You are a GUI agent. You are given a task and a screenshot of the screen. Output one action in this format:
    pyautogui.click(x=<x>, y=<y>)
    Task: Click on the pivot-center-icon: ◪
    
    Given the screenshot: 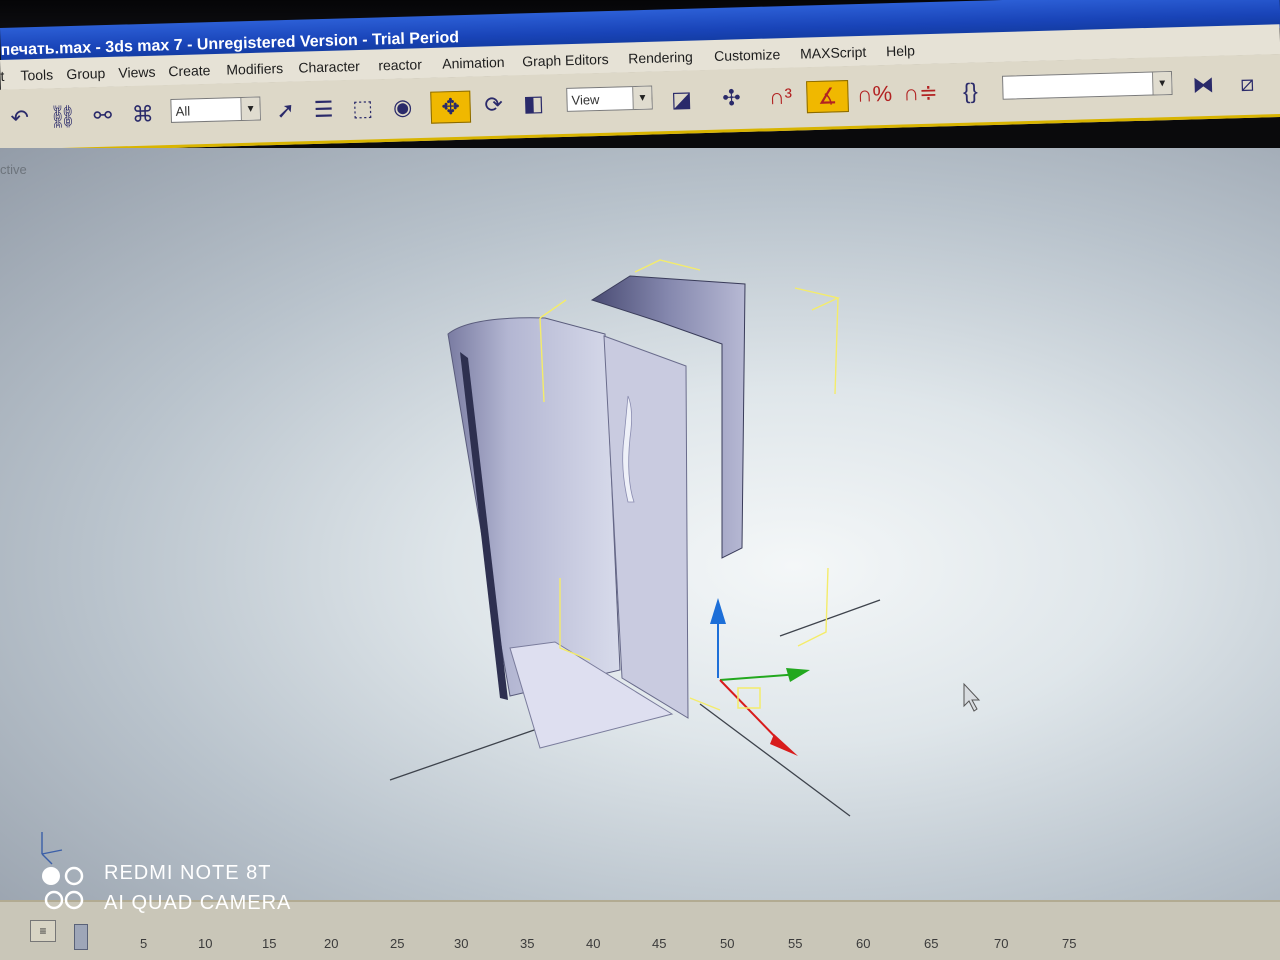 What is the action you would take?
    pyautogui.click(x=681, y=99)
    